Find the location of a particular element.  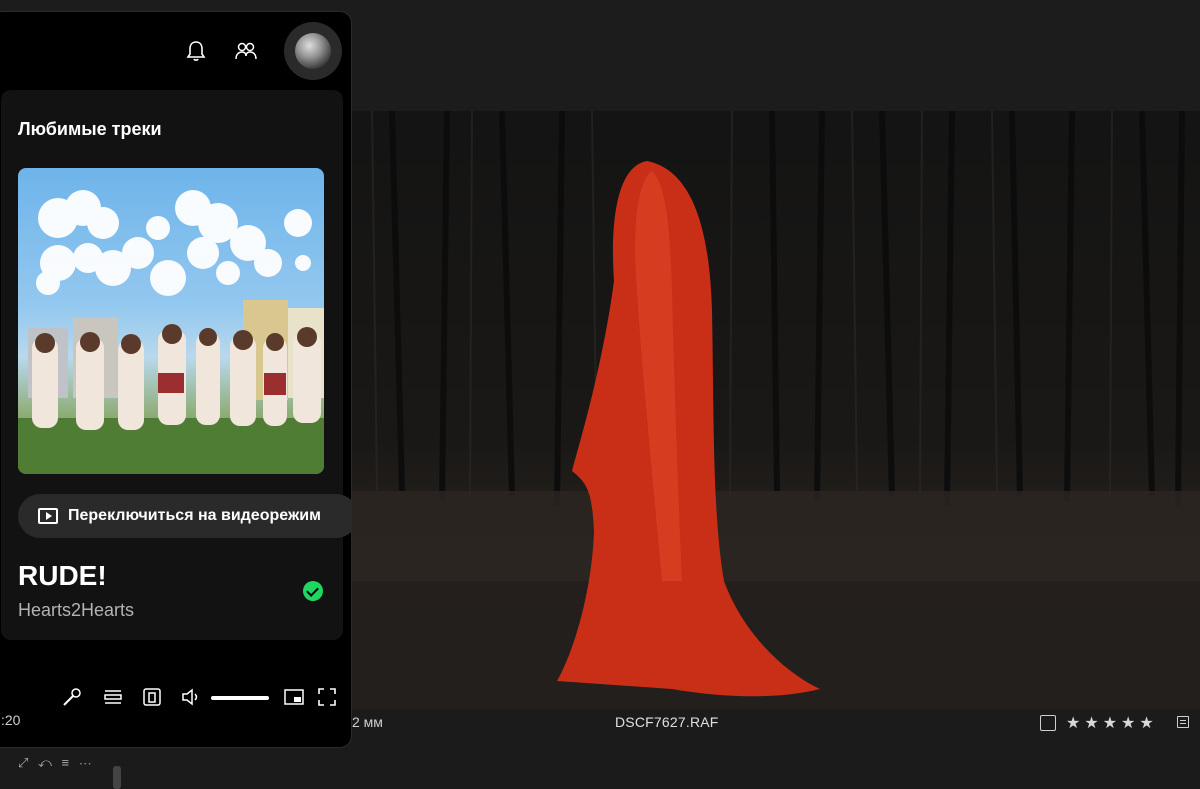

info-menu-icon is located at coordinates (1183, 722).